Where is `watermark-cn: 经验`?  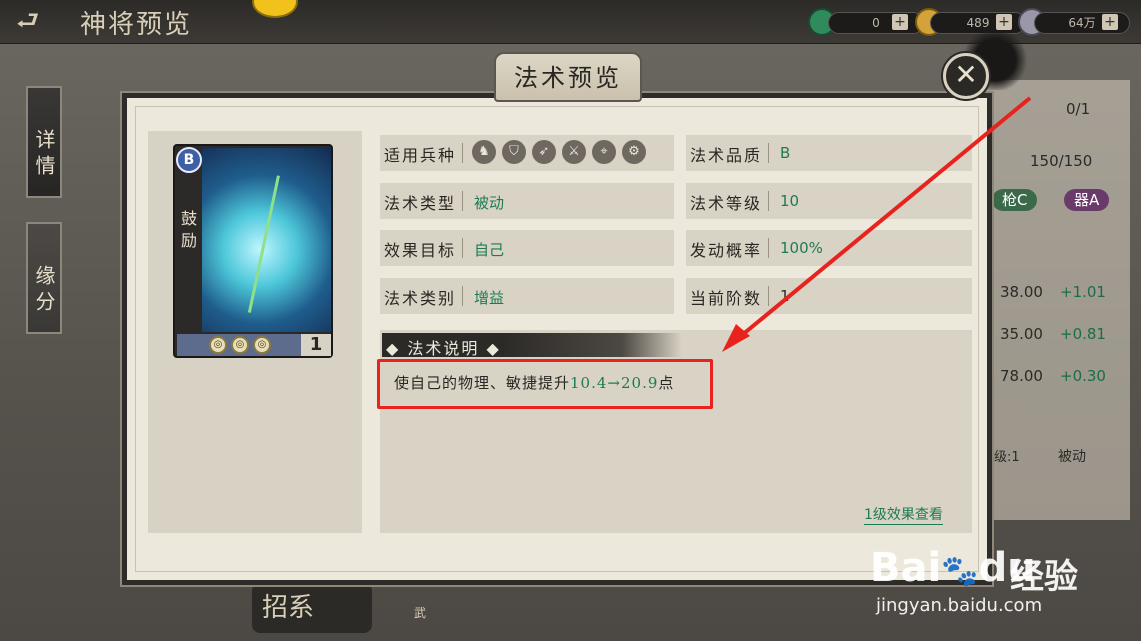 watermark-cn: 经验 is located at coordinates (1044, 577).